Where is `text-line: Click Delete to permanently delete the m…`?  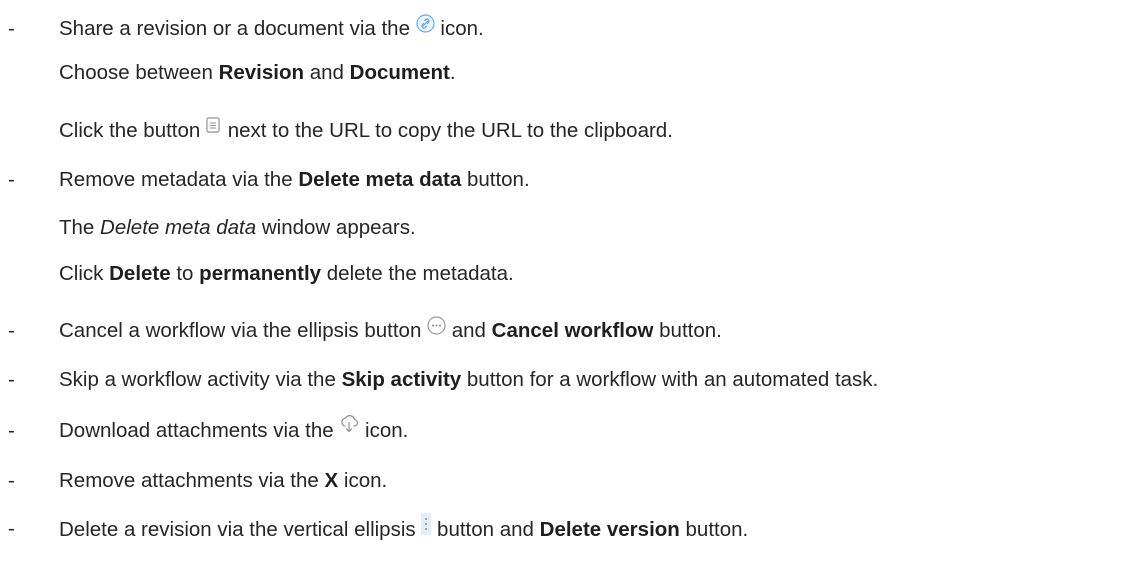
text-line: Click Delete to permanently delete the m… is located at coordinates (286, 274).